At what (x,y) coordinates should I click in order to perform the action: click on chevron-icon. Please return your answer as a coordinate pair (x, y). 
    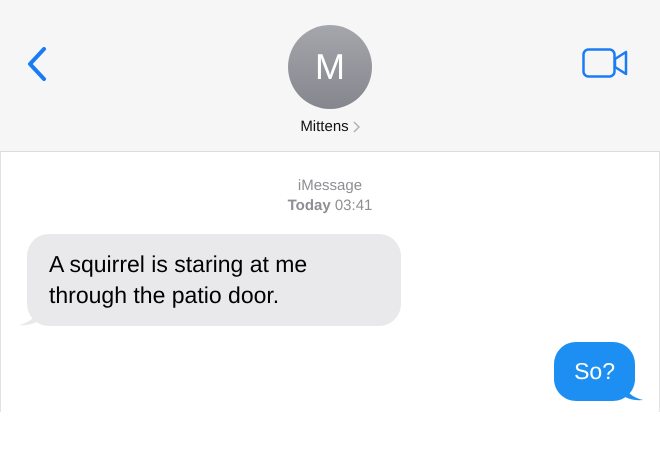
    Looking at the image, I should click on (356, 126).